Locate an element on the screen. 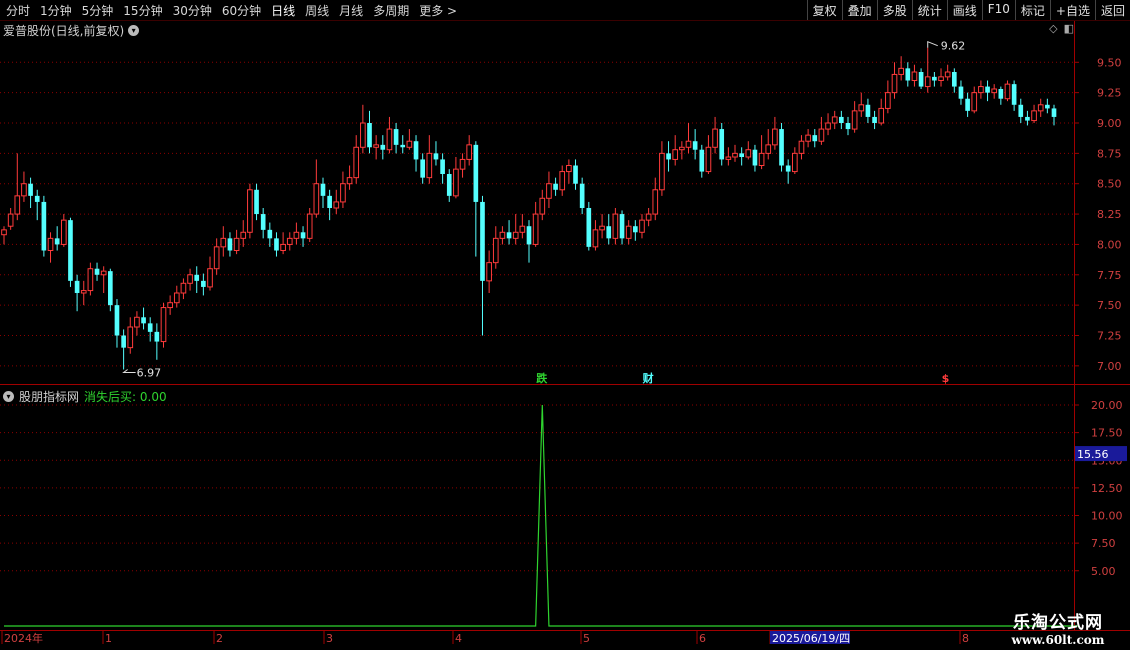 The width and height of the screenshot is (1130, 650). date-cursor-label: 2025/06/19/四 is located at coordinates (811, 638).